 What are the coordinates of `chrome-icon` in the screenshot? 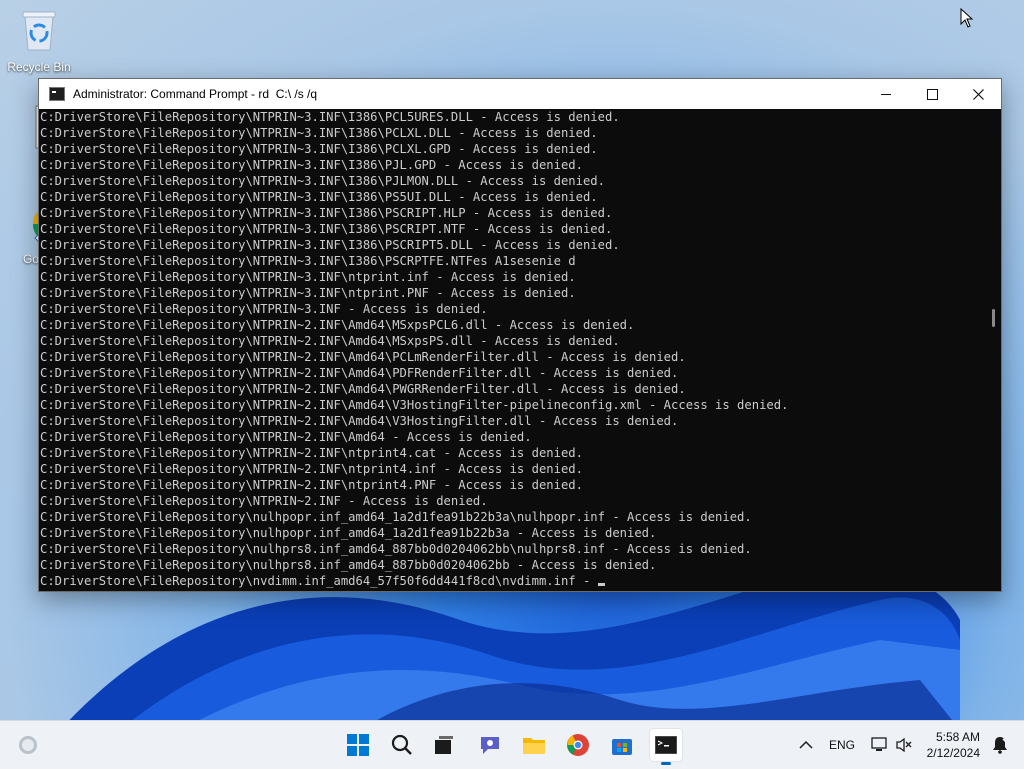 It's located at (578, 745).